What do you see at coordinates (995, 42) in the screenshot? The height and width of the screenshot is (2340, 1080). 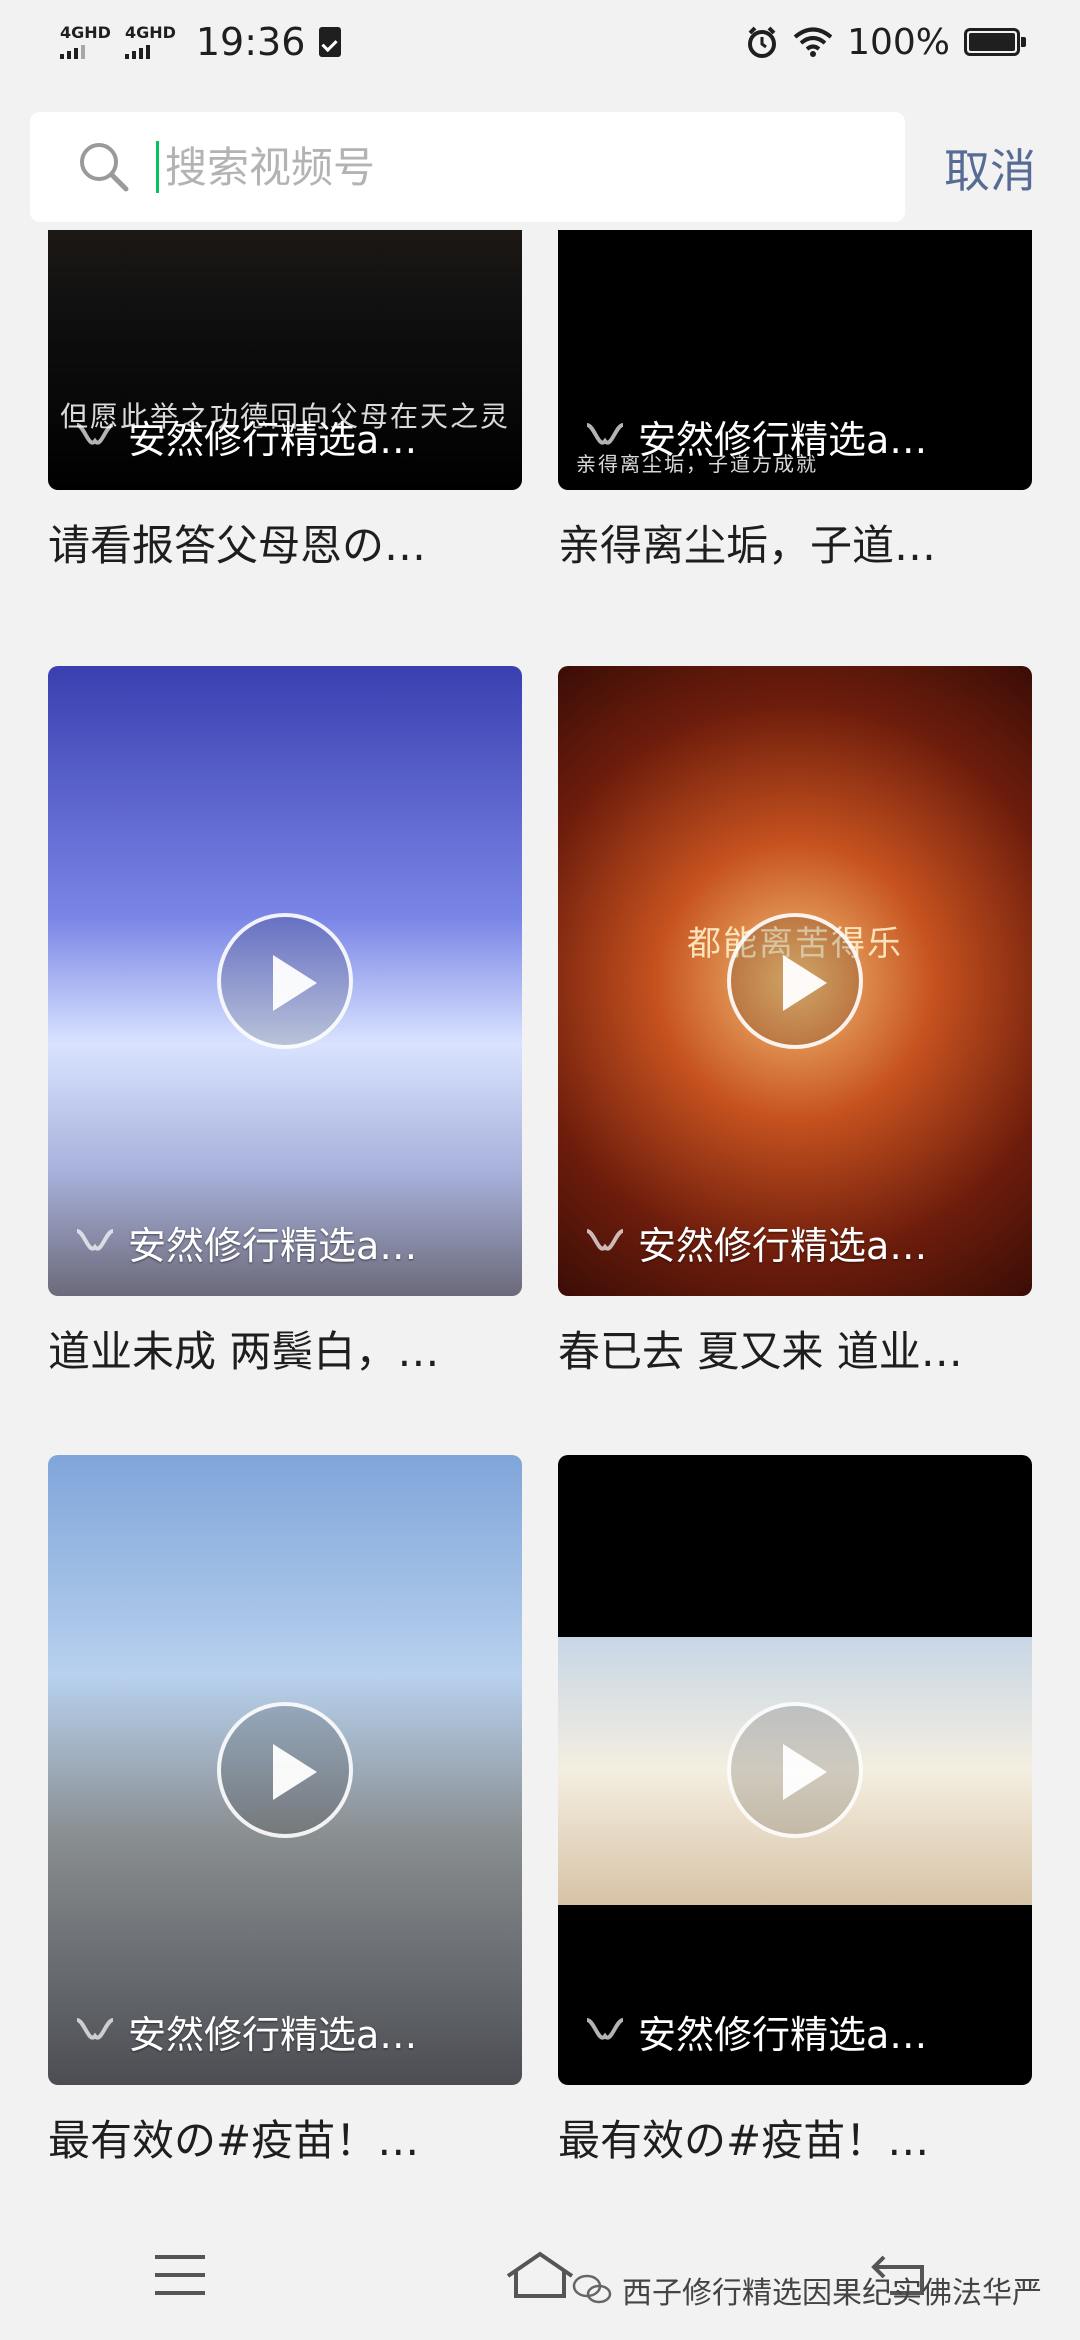 I see `battery-icon` at bounding box center [995, 42].